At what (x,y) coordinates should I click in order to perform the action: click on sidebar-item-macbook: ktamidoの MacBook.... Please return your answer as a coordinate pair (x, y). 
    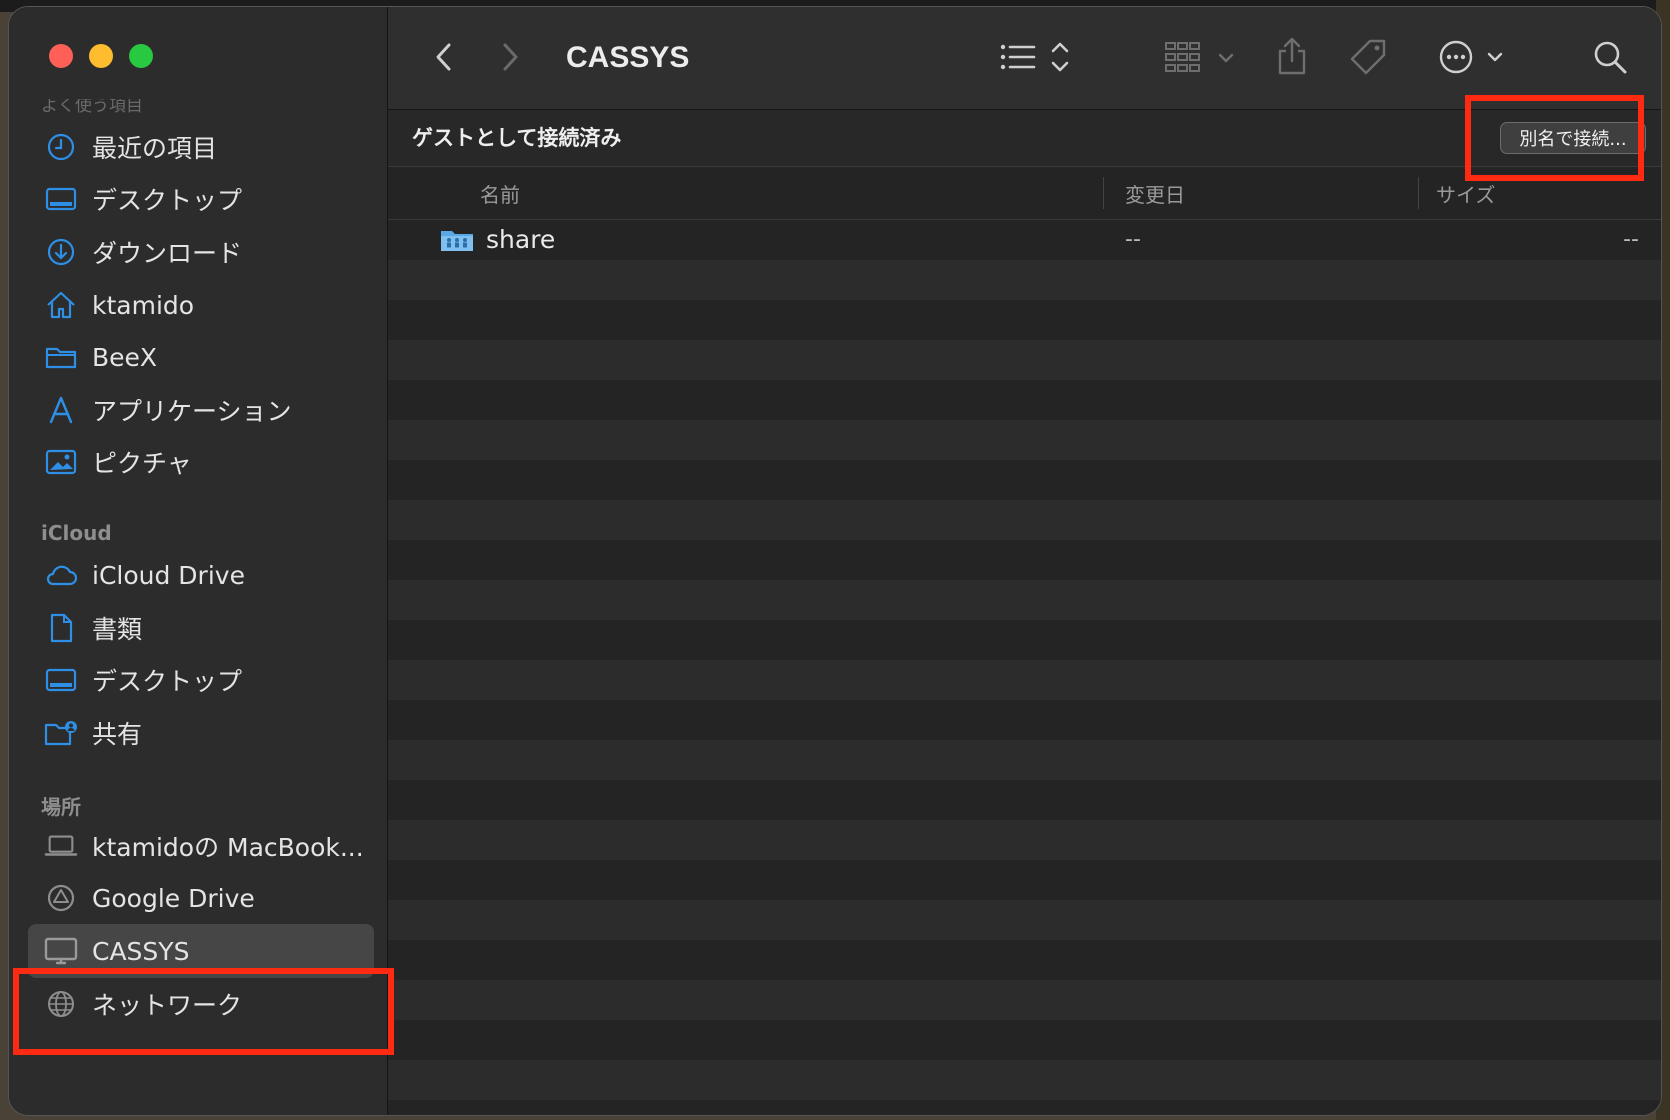
    Looking at the image, I should click on (201, 846).